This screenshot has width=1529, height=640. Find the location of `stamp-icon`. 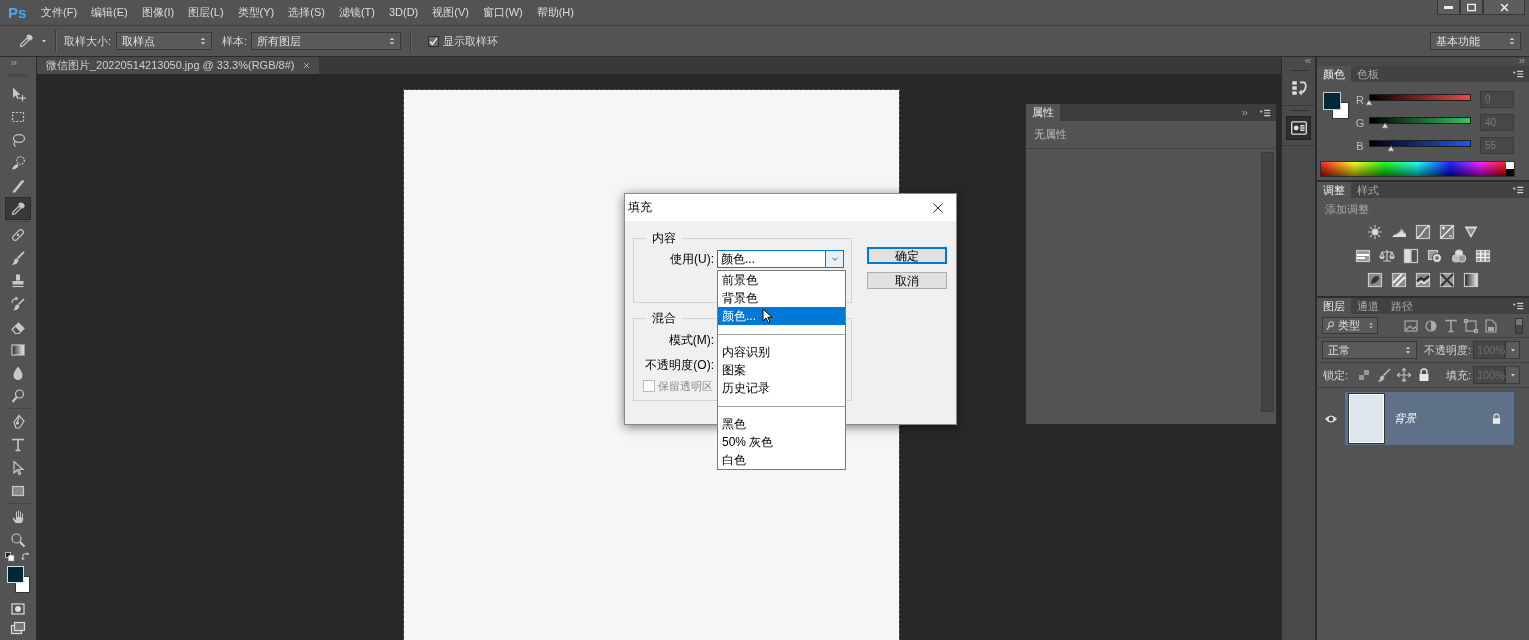

stamp-icon is located at coordinates (18, 280).